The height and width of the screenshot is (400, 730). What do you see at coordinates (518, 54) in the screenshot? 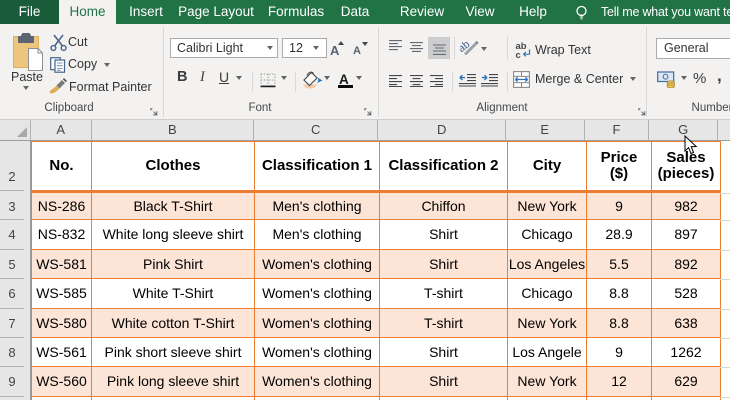
I see `svg-text: c` at bounding box center [518, 54].